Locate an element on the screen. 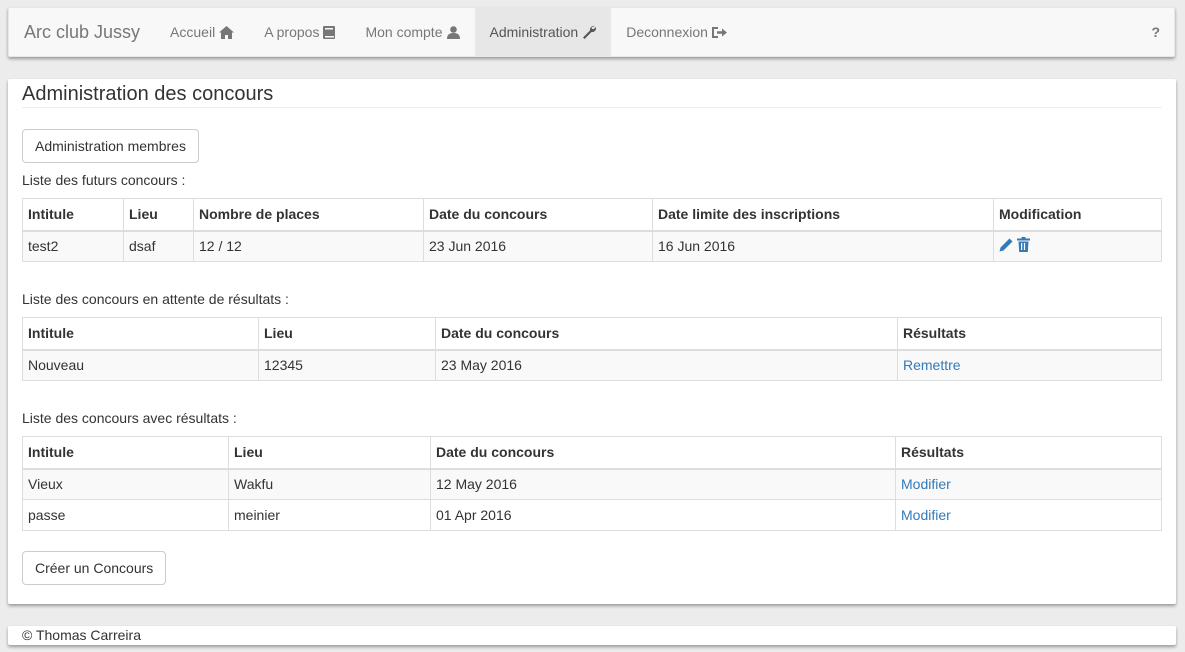 Image resolution: width=1185 pixels, height=652 pixels. cell-modification is located at coordinates (1077, 246).